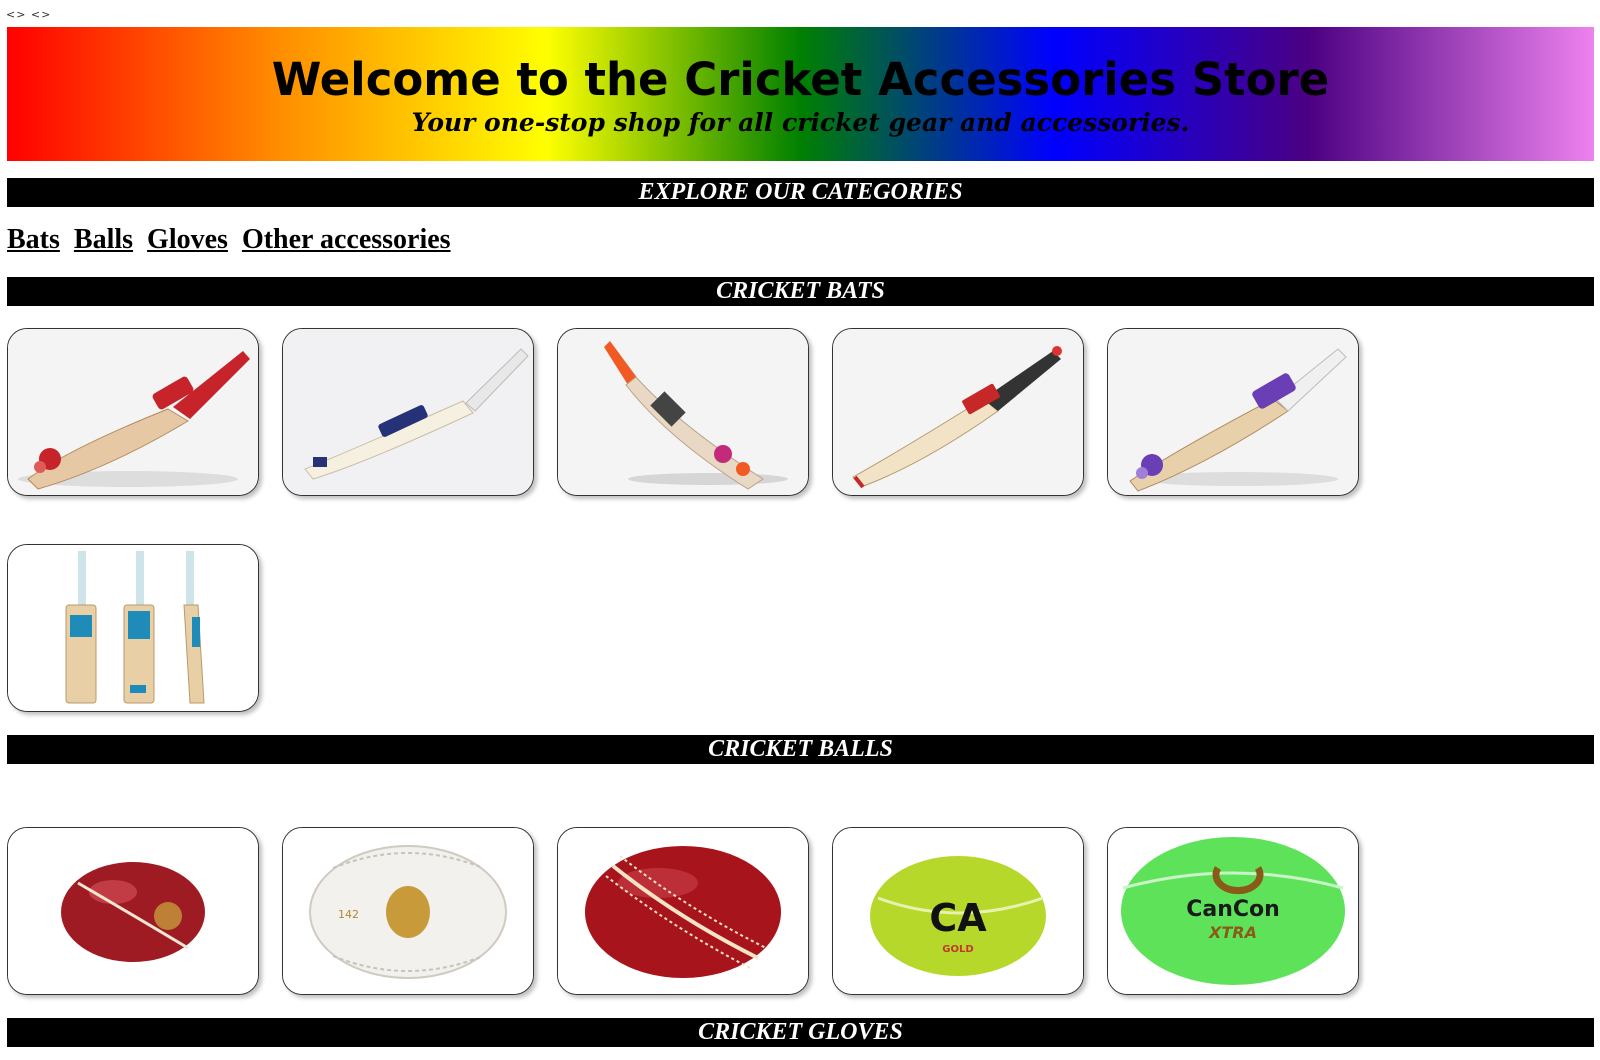 The height and width of the screenshot is (1060, 1600). I want to click on svg-text: CA, so click(958, 918).